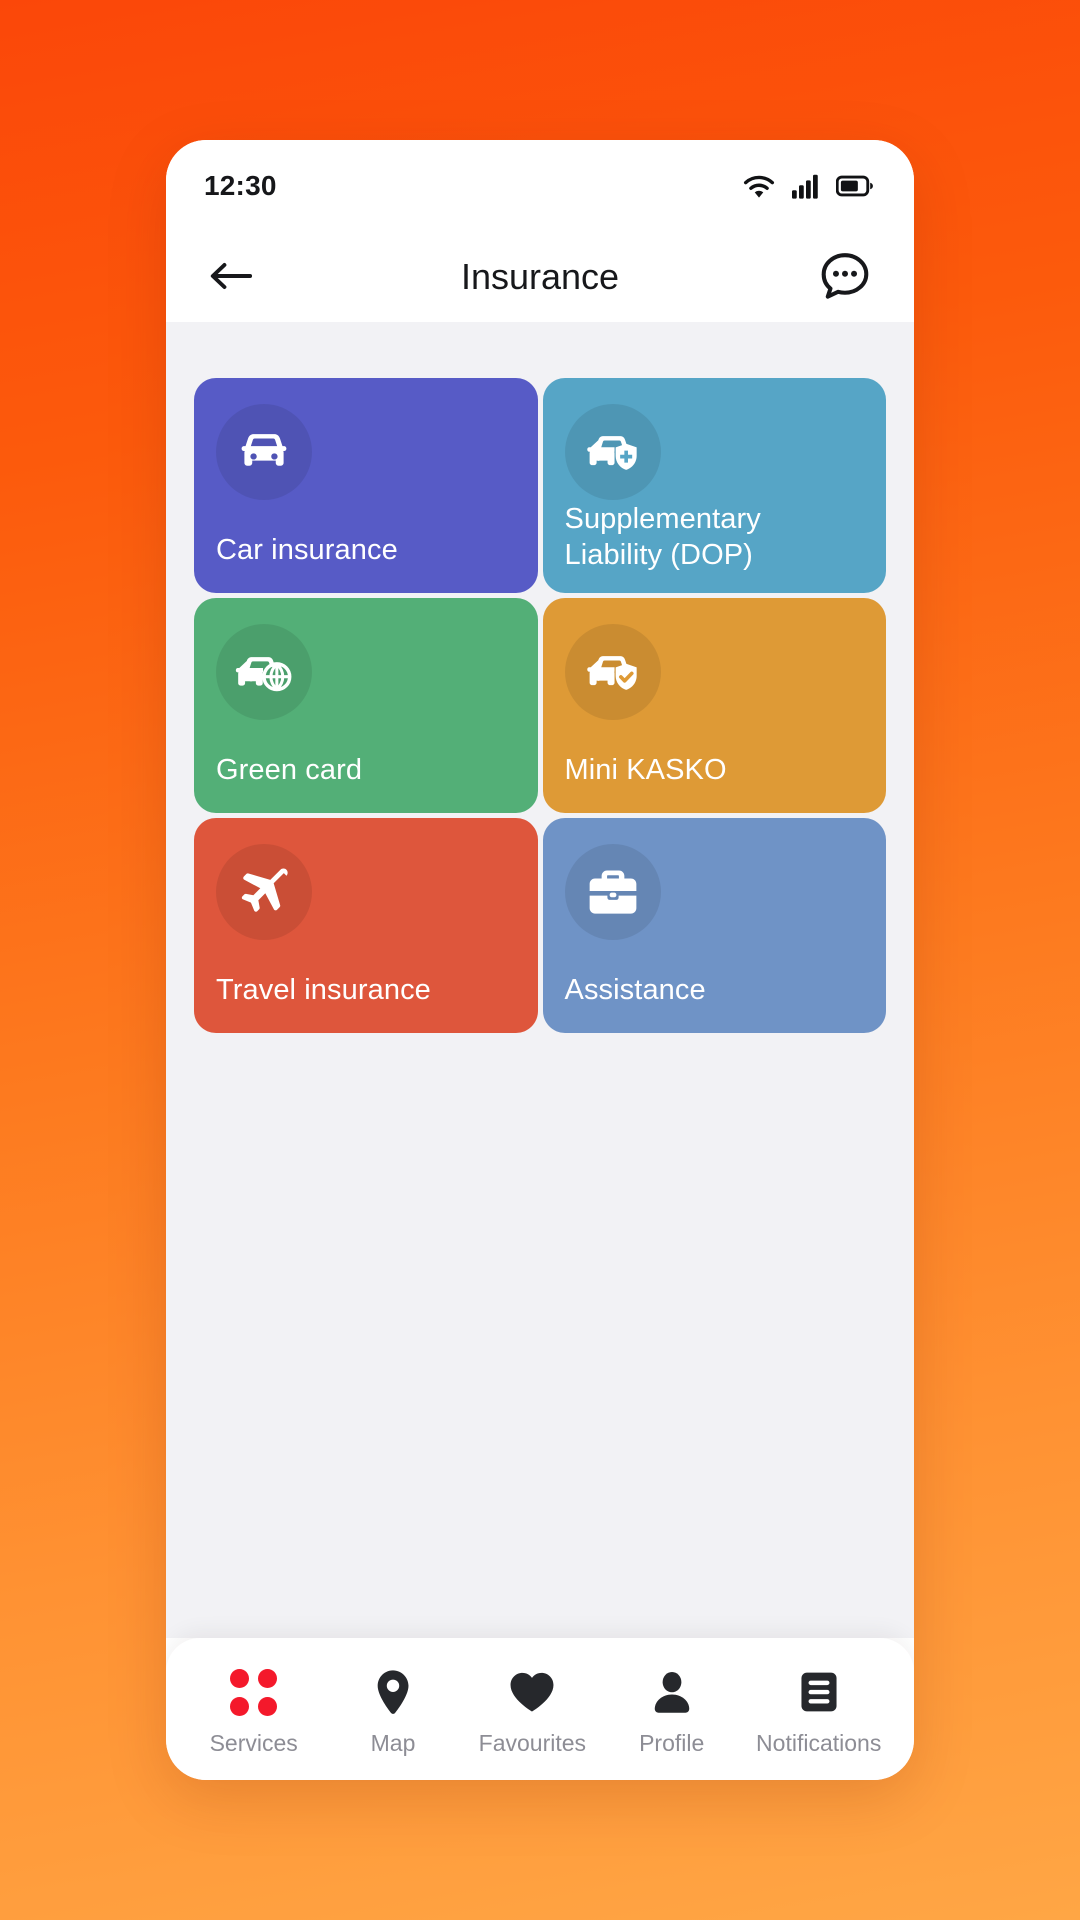 This screenshot has height=1920, width=1080. What do you see at coordinates (540, 186) in the screenshot?
I see `status-bar: 12:30` at bounding box center [540, 186].